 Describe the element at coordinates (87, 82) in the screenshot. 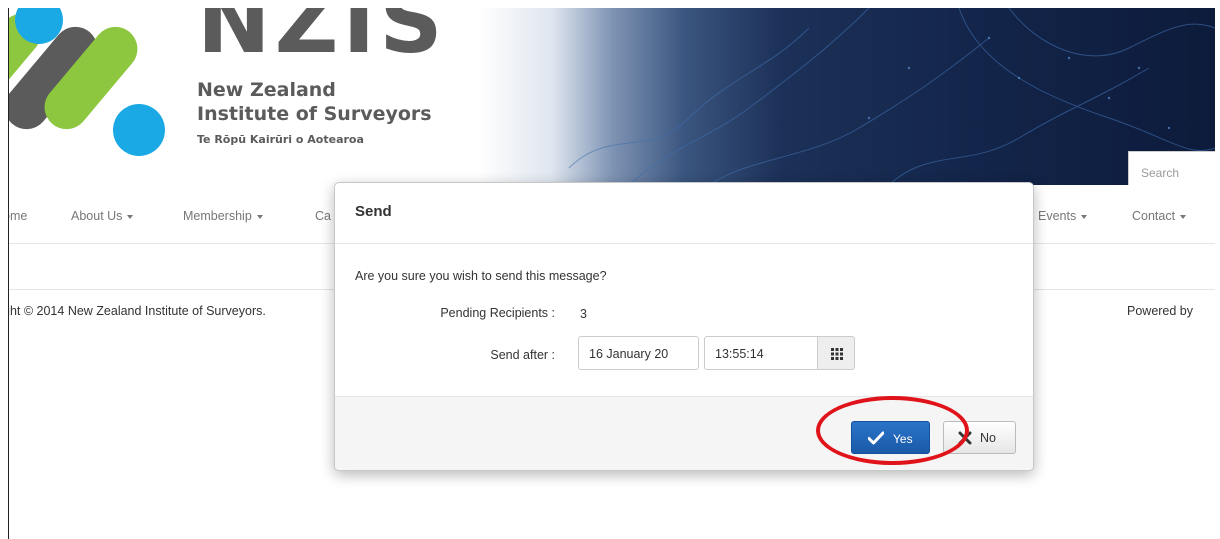

I see `nzis-logo-icon` at that location.